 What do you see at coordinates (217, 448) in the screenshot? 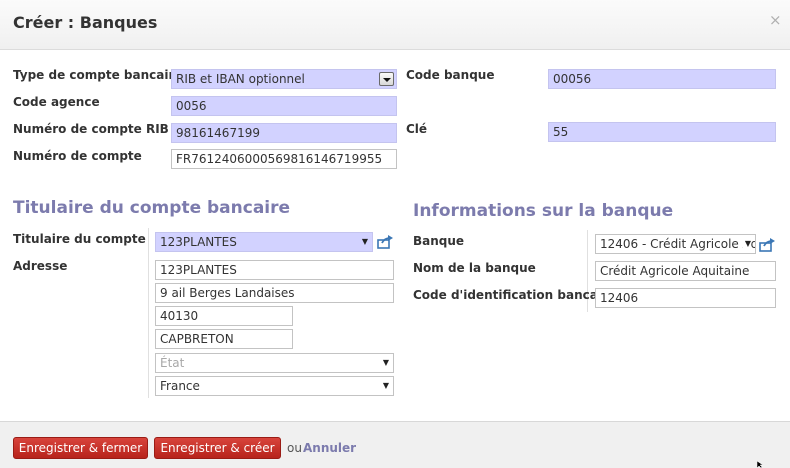
I see `save-create-button: Enregistrer & créer` at bounding box center [217, 448].